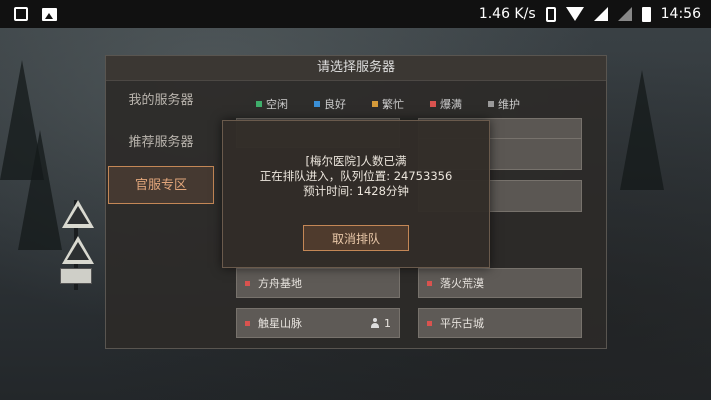 Image resolution: width=711 pixels, height=400 pixels. Describe the element at coordinates (462, 323) in the screenshot. I see `server-name: 平乐古城` at that location.